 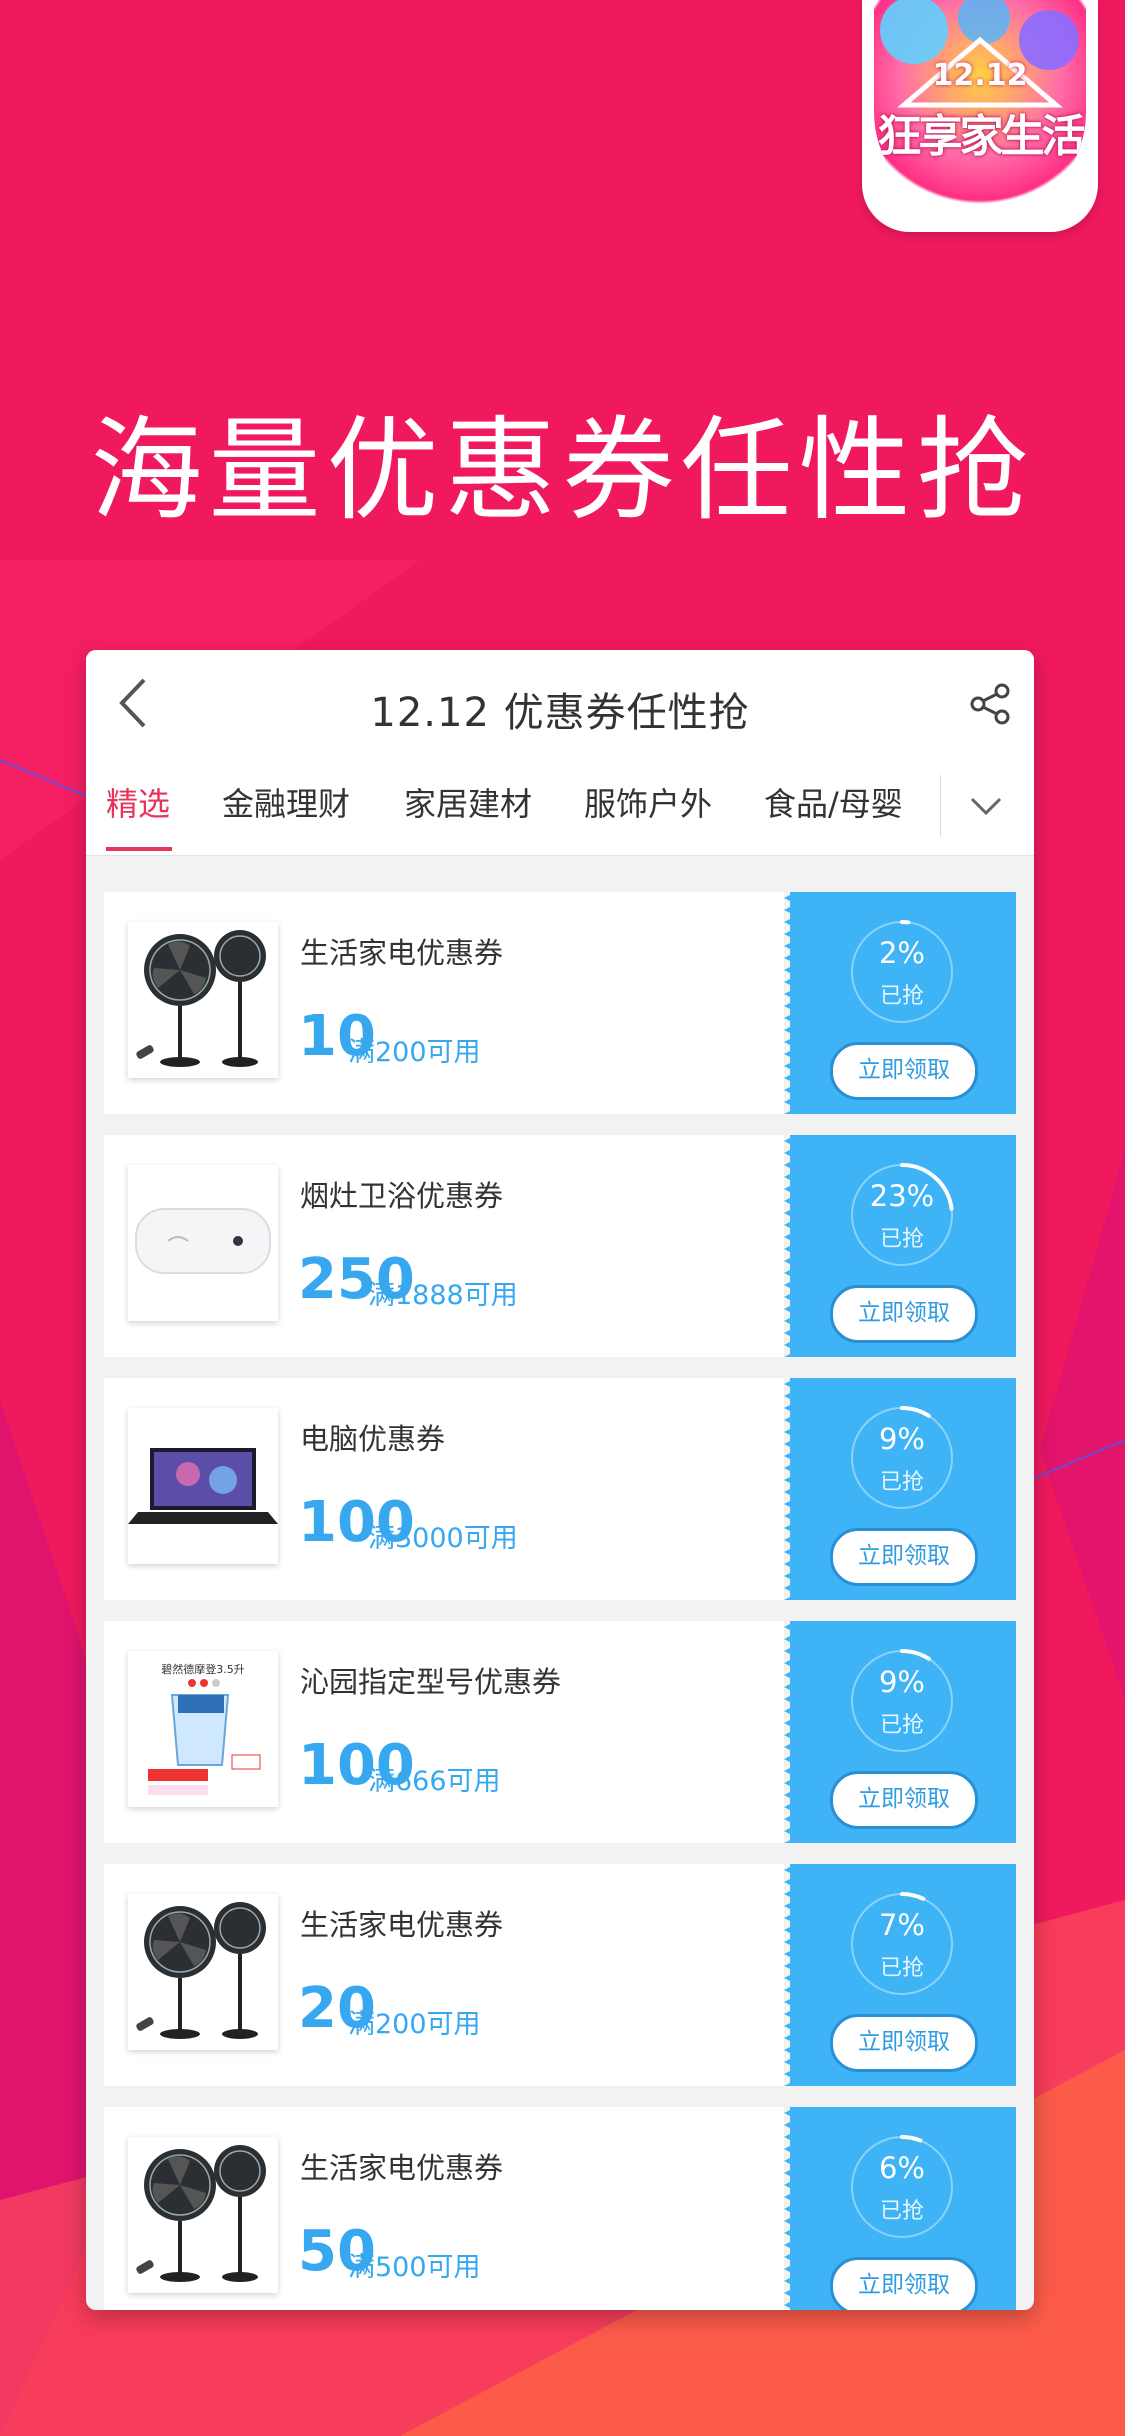 What do you see at coordinates (444, 1003) in the screenshot?
I see `coupon-info: 生活家电优惠券 10 满200可用` at bounding box center [444, 1003].